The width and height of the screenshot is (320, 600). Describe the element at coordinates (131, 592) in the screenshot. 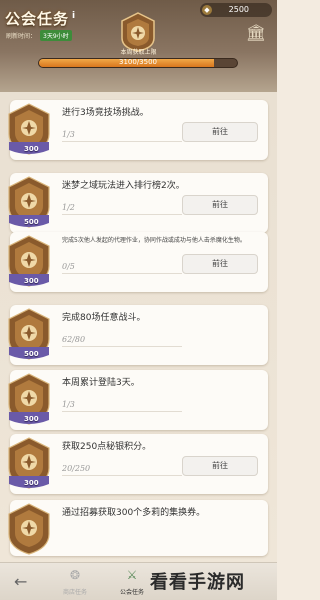

I see `tab-guild-tasks-label: 公会任务` at that location.